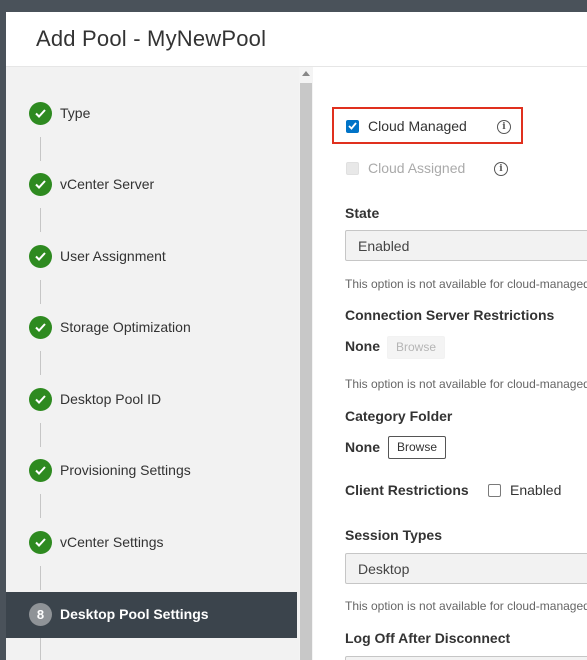 The image size is (587, 660). What do you see at coordinates (428, 638) in the screenshot?
I see `log-off-after-disconnect-heading: Log Off After Disconnect` at bounding box center [428, 638].